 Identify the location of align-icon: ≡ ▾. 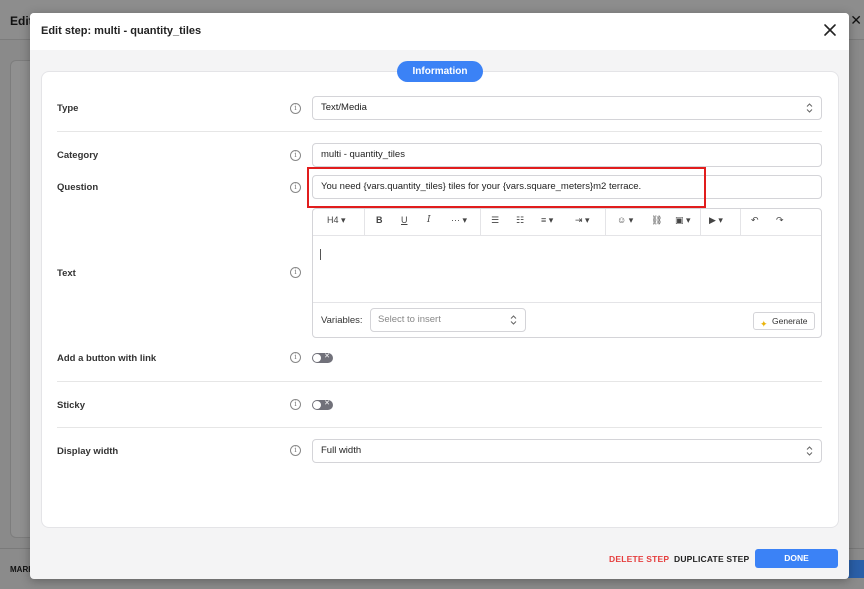
(547, 222).